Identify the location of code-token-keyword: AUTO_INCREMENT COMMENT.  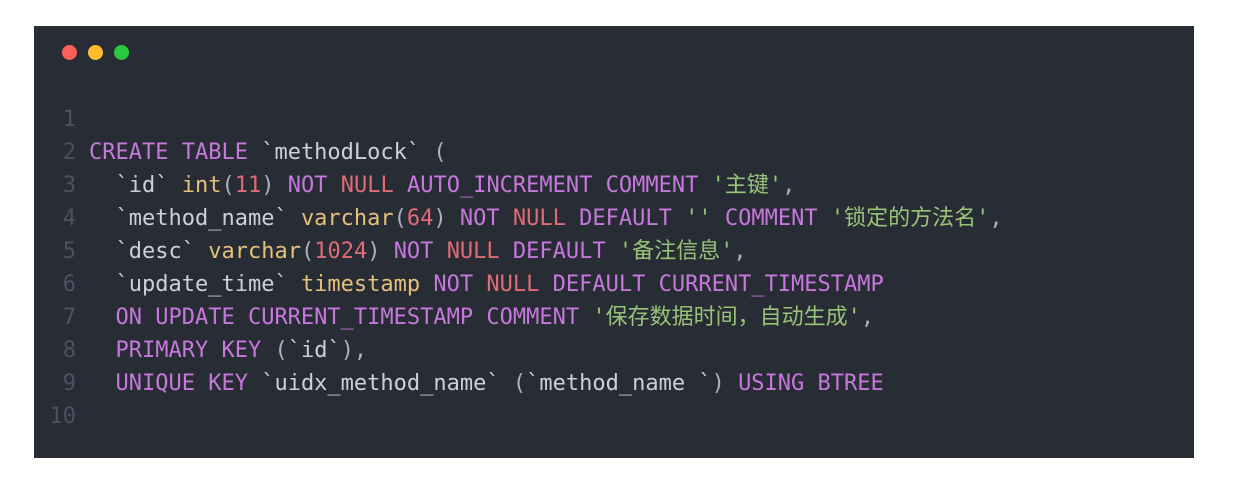
(552, 185).